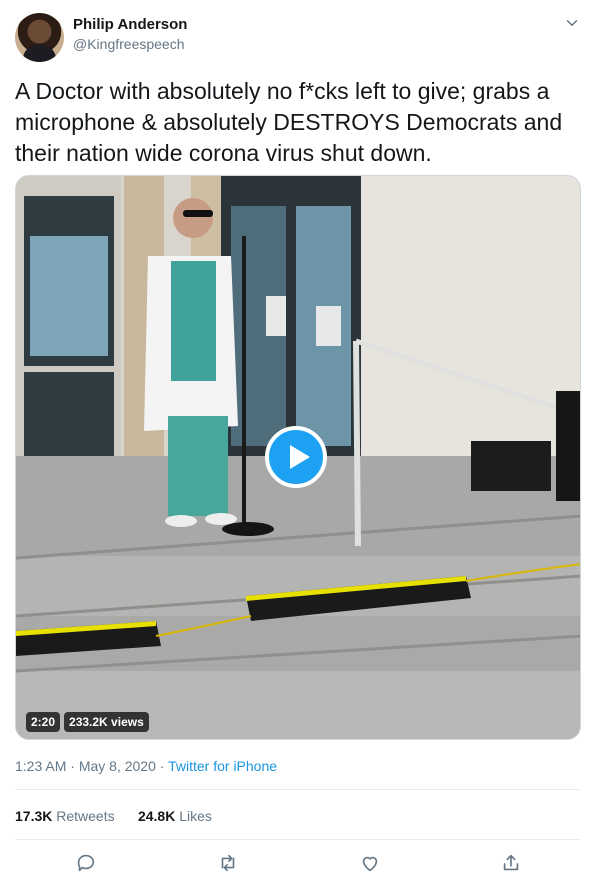 This screenshot has width=596, height=891. Describe the element at coordinates (85, 816) in the screenshot. I see `retweets-label: Retweets` at that location.